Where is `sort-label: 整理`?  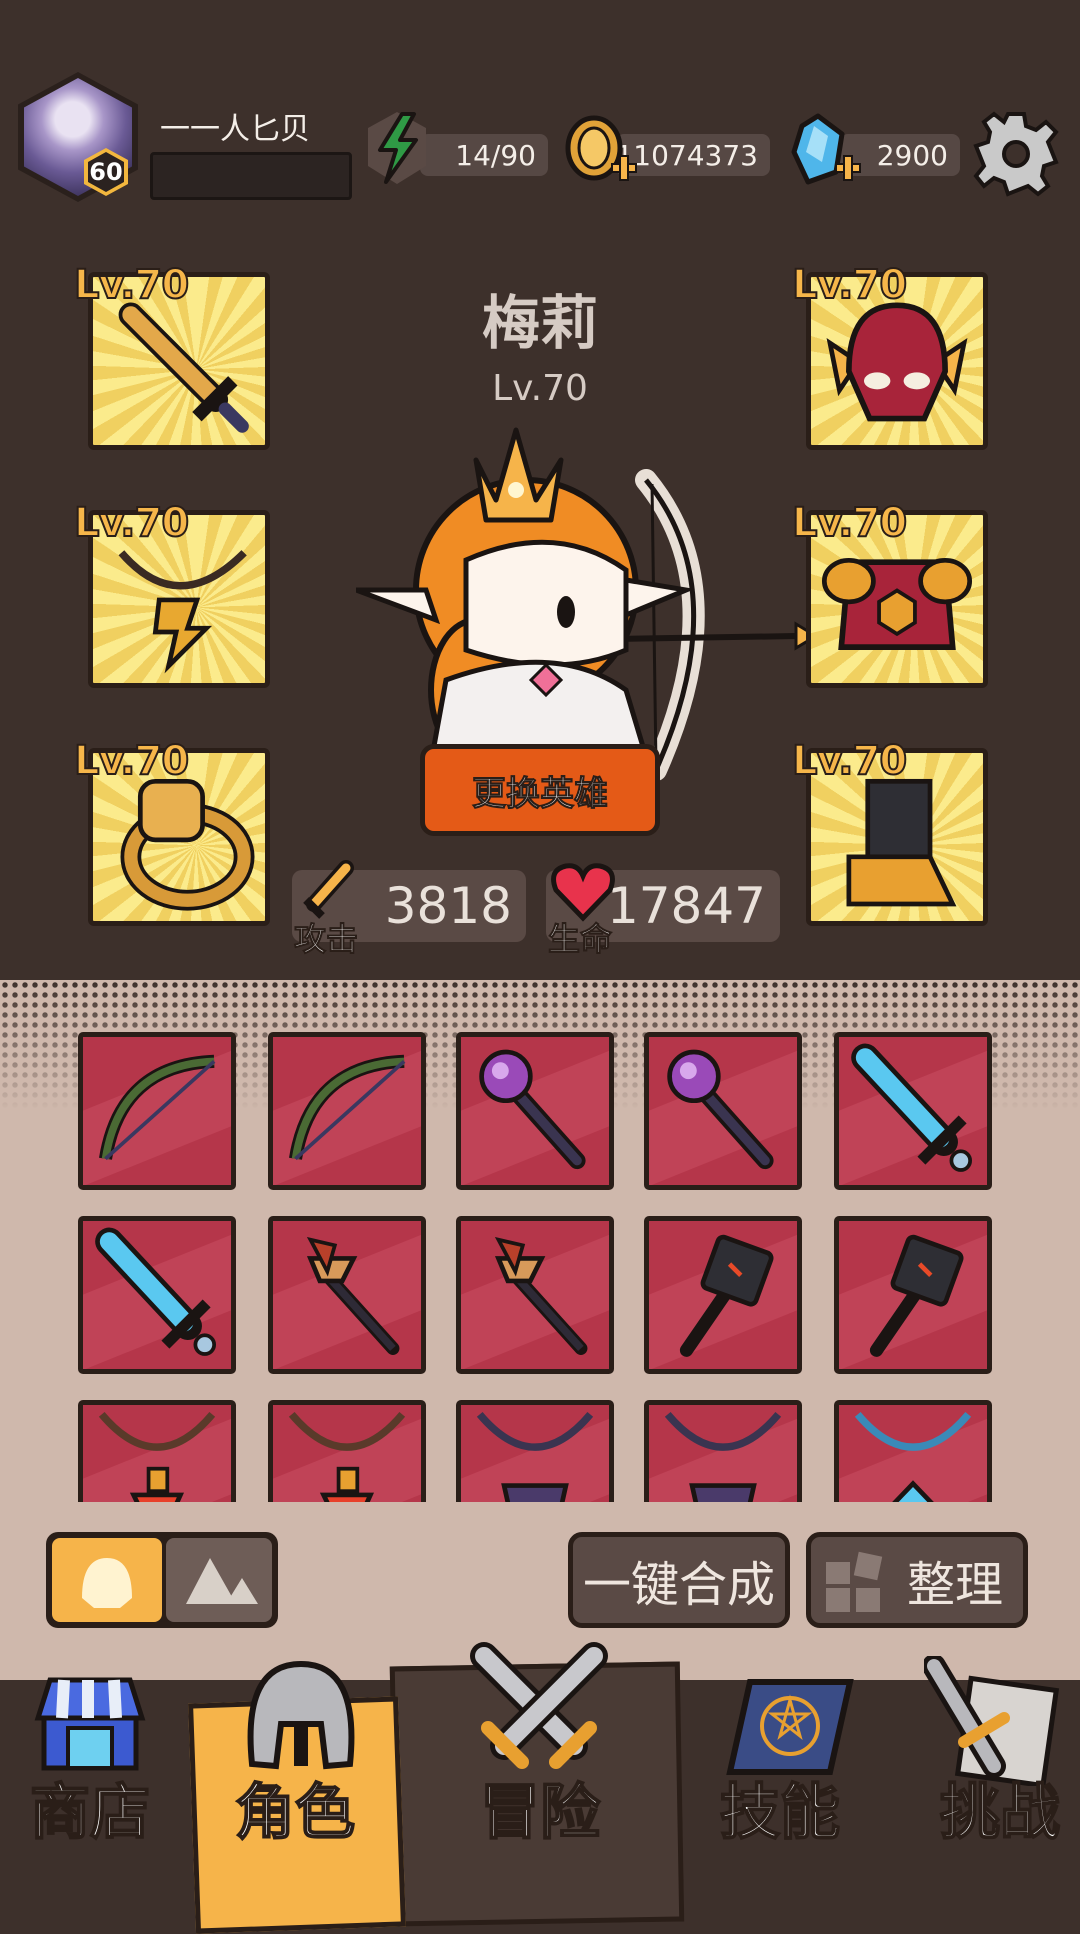
sort-label: 整理 is located at coordinates (954, 1585).